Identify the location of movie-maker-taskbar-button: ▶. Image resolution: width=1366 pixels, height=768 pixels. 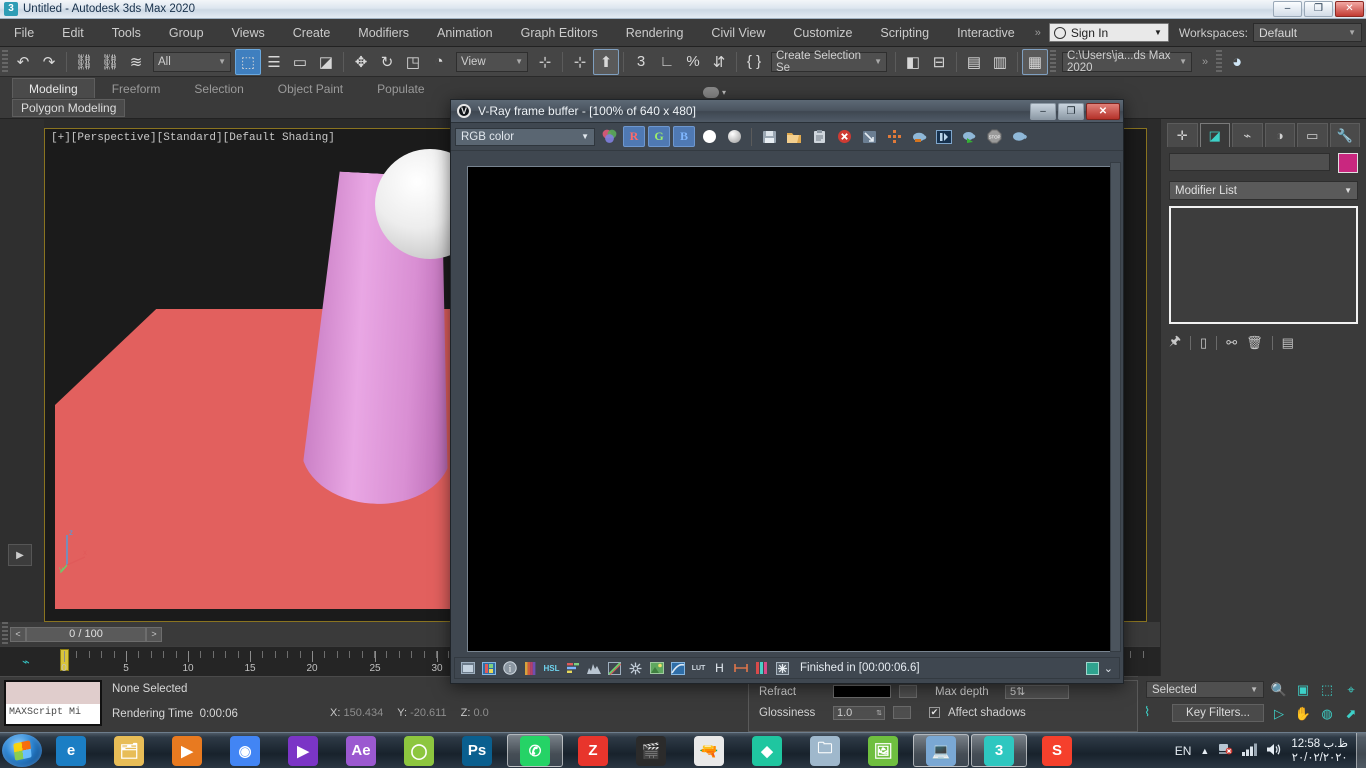
(303, 750).